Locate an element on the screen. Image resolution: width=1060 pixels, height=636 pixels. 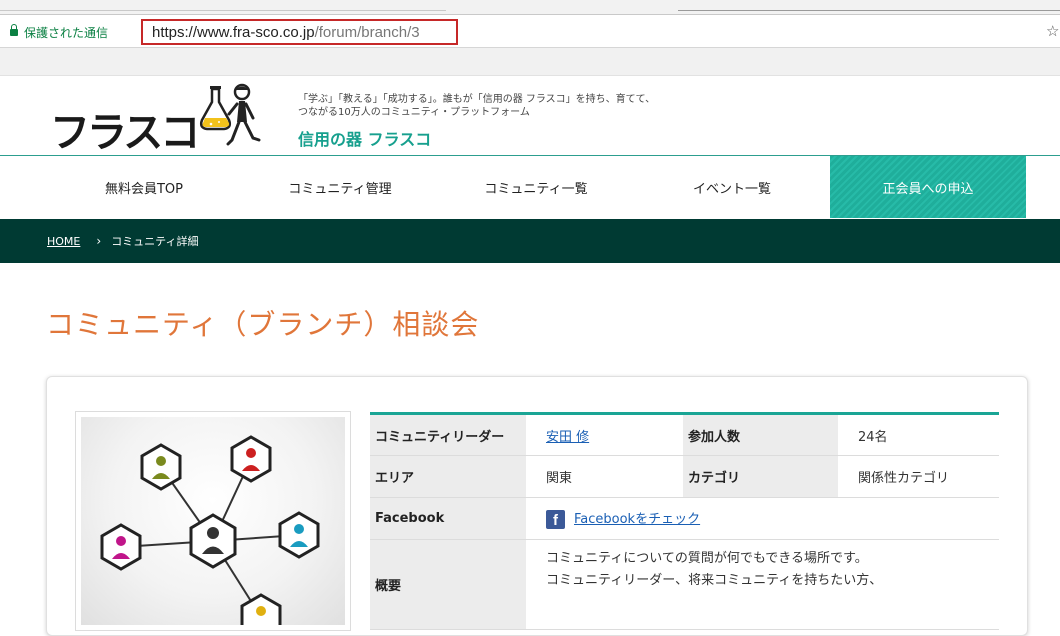
apply-membership-button: 正会員への申込 is located at coordinates (928, 187).